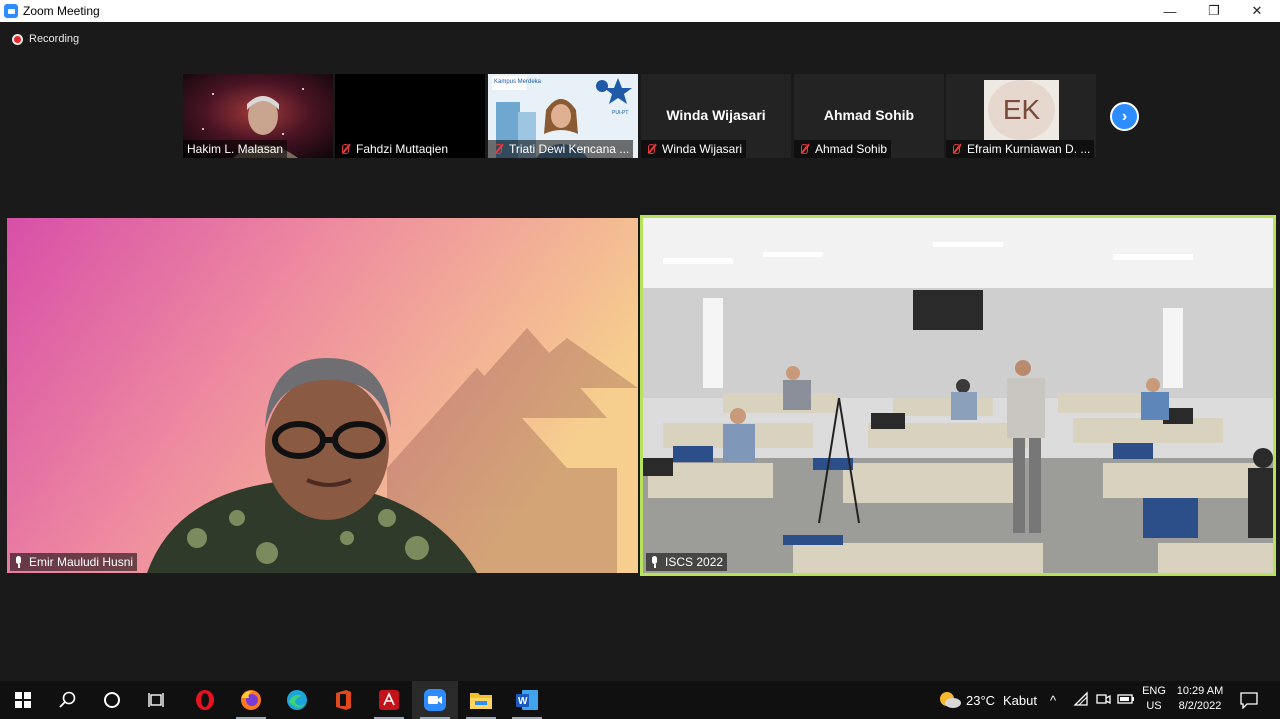 Image resolution: width=1280 pixels, height=719 pixels. I want to click on participant-name-tag: Winda Wijasari, so click(694, 149).